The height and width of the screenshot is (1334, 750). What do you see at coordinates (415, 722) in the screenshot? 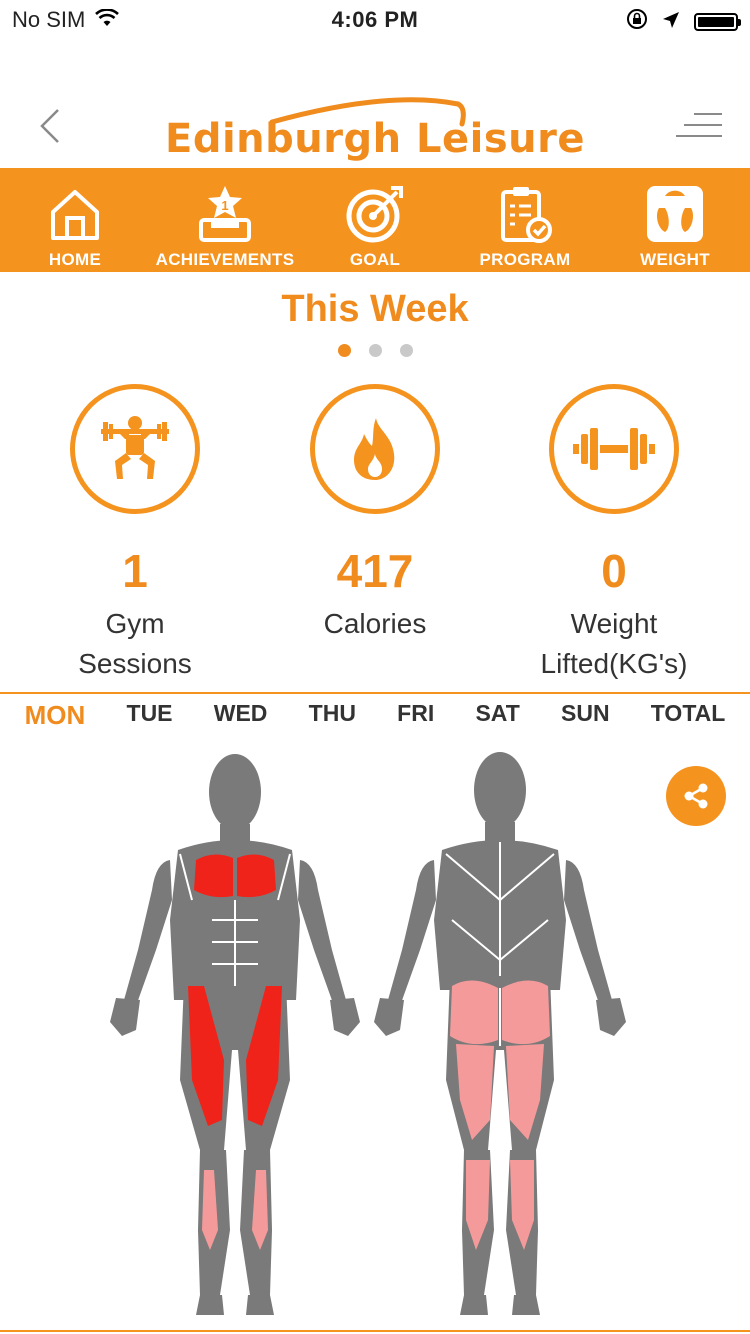
I see `tab-fri: FRI` at bounding box center [415, 722].